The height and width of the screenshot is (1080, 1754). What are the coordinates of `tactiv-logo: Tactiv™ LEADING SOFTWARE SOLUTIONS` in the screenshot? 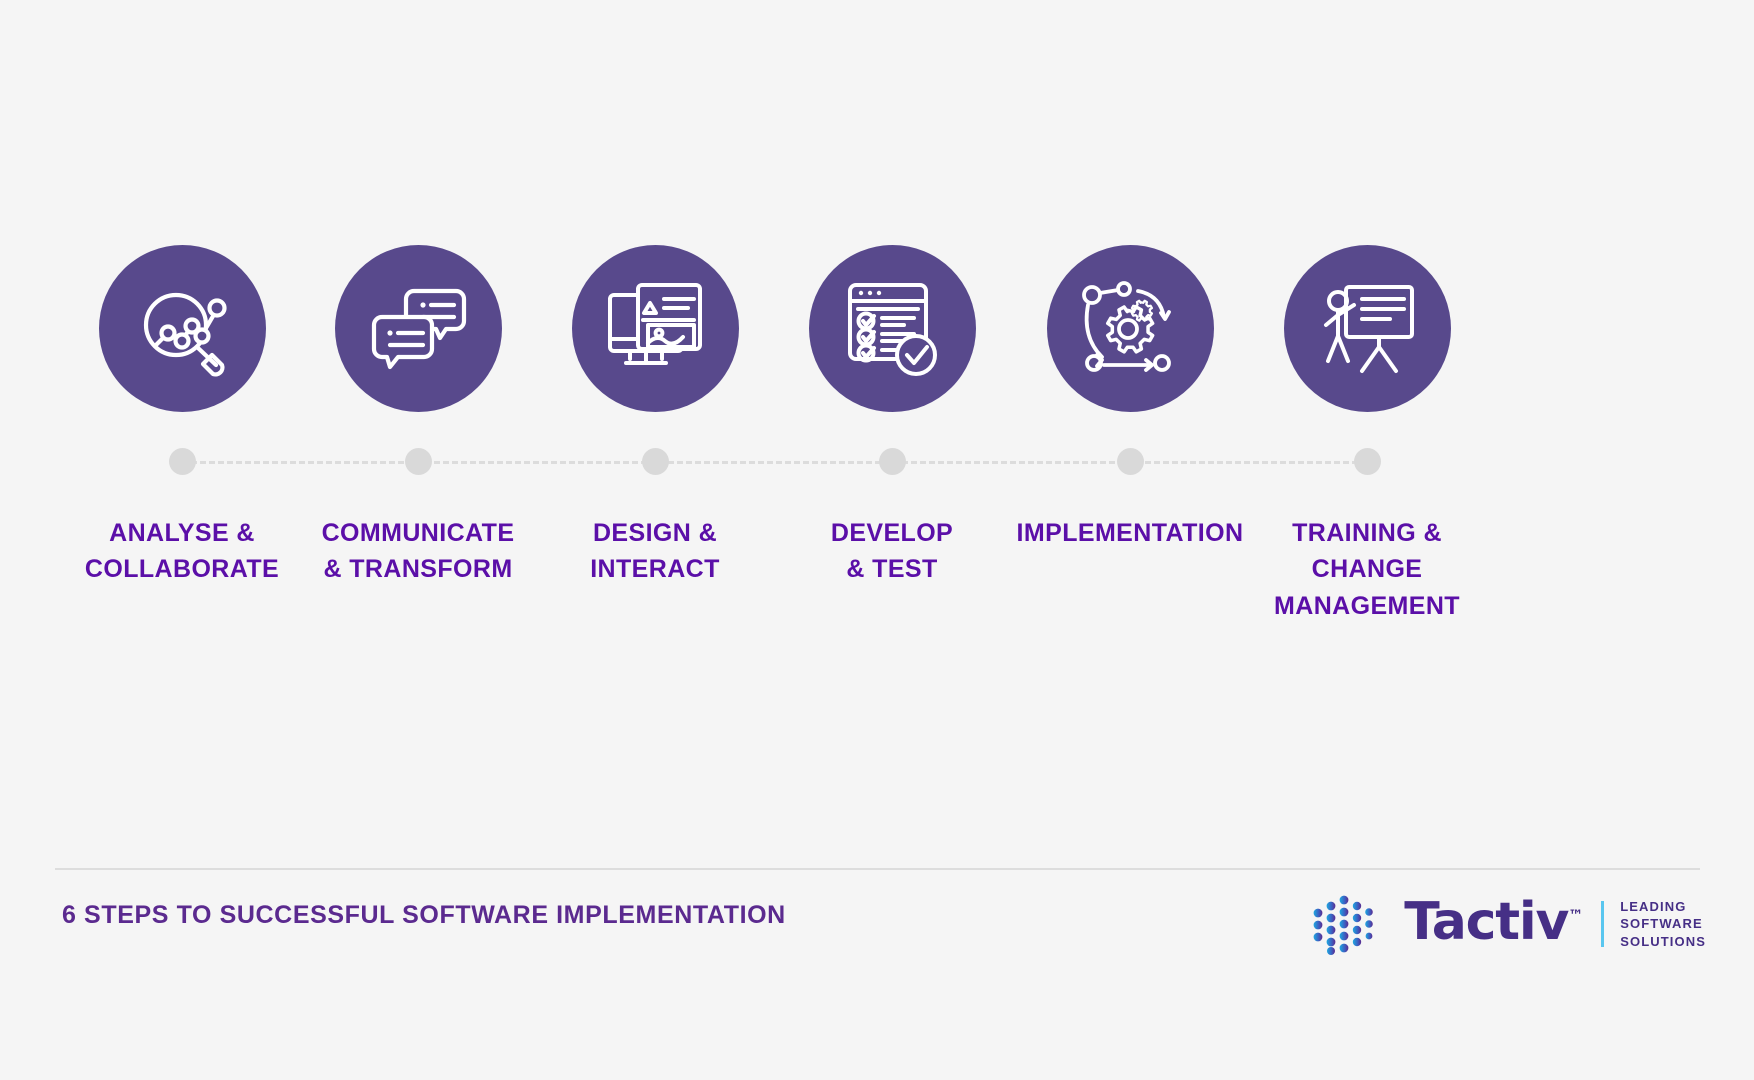 It's located at (1509, 924).